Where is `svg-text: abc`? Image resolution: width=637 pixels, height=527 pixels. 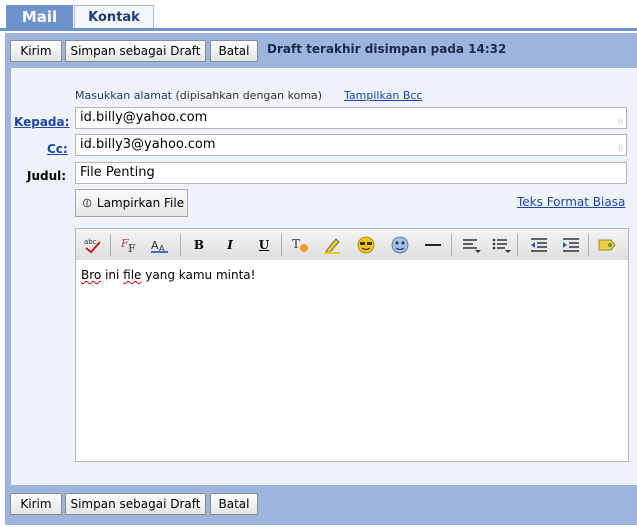 svg-text: abc is located at coordinates (90, 242).